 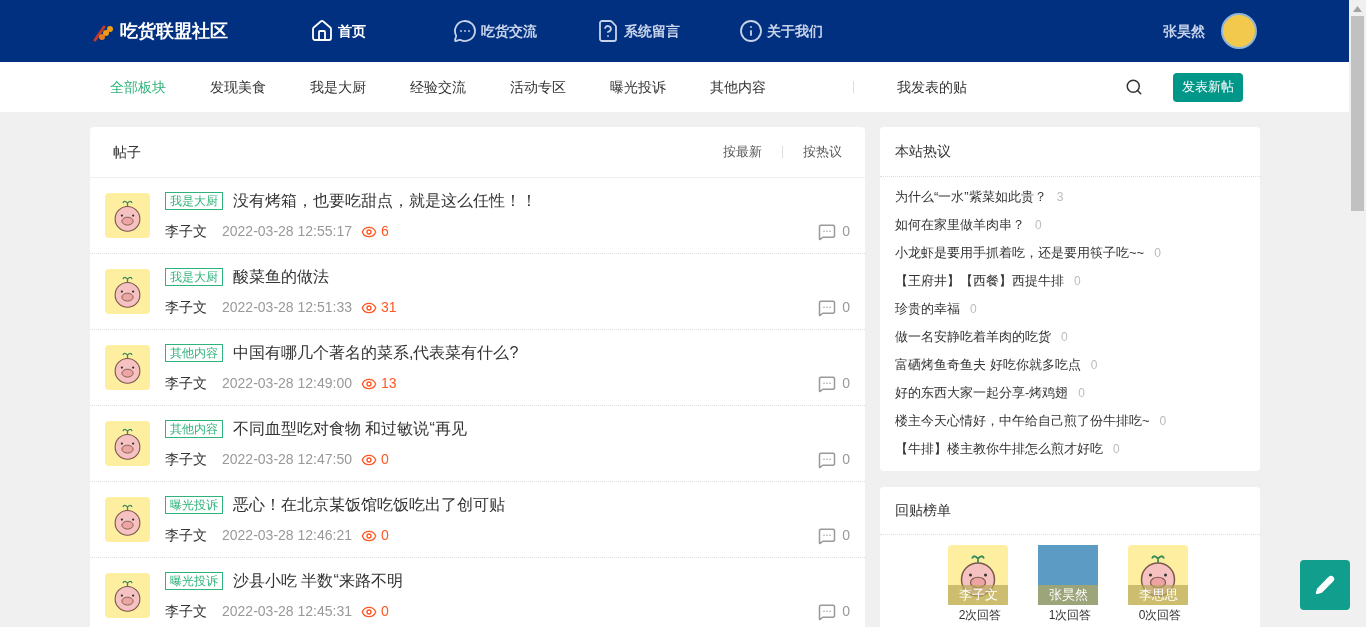 I want to click on nav-link: 系统留言, so click(x=647, y=31).